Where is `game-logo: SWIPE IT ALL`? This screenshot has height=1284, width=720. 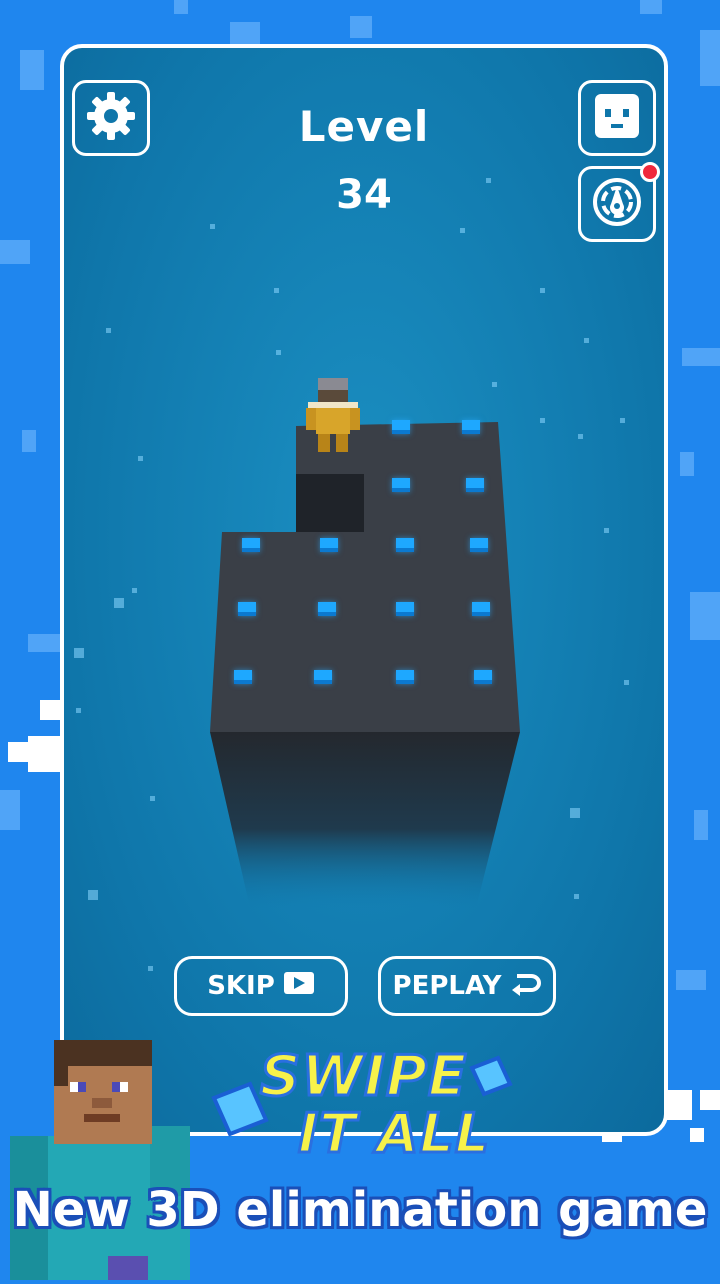
game-logo: SWIPE IT ALL is located at coordinates (360, 1105).